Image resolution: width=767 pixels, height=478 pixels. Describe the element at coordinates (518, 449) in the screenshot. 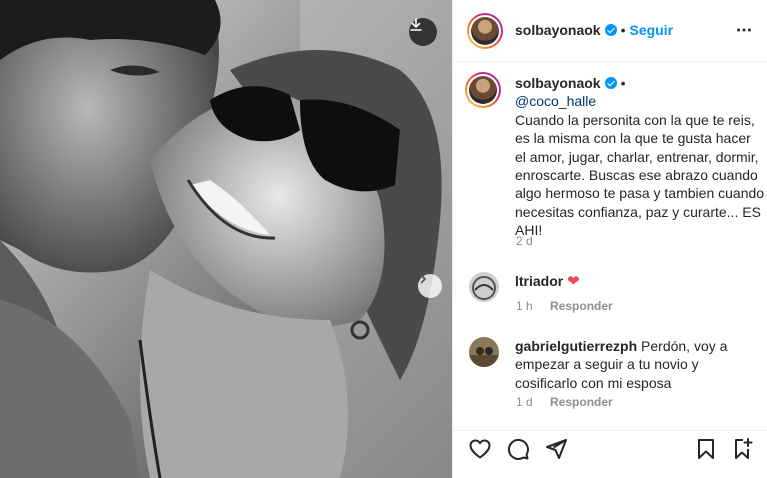

I see `comment-icon` at that location.